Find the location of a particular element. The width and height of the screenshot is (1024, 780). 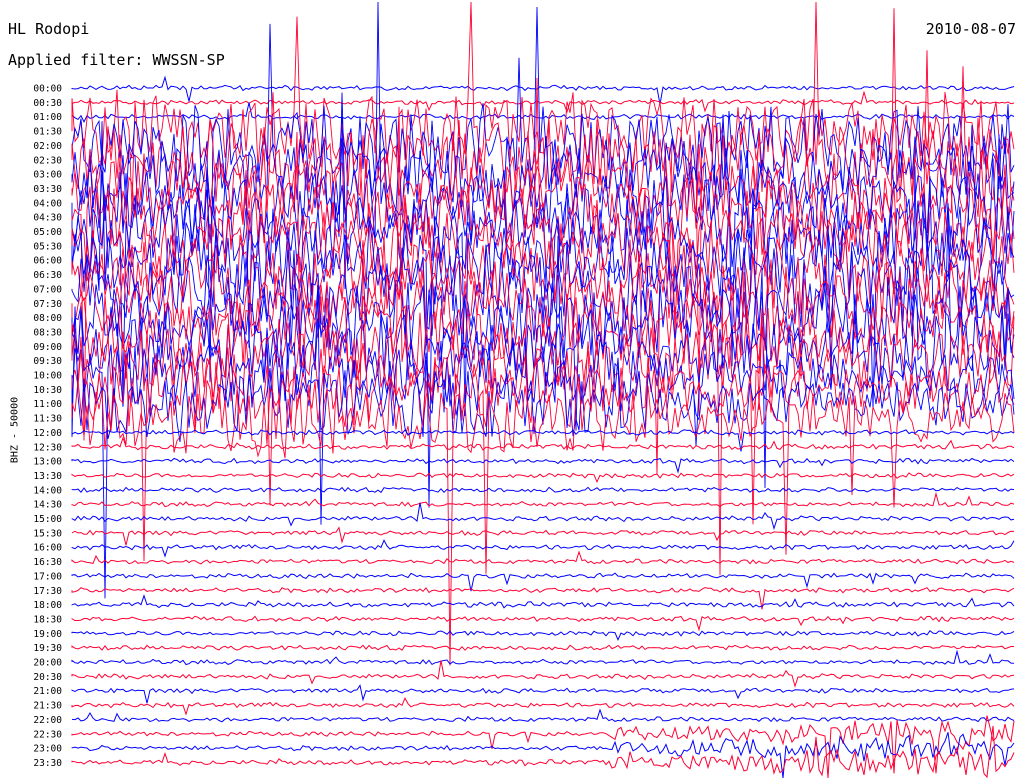

time-tick-label: 22:30 is located at coordinates (47, 734).